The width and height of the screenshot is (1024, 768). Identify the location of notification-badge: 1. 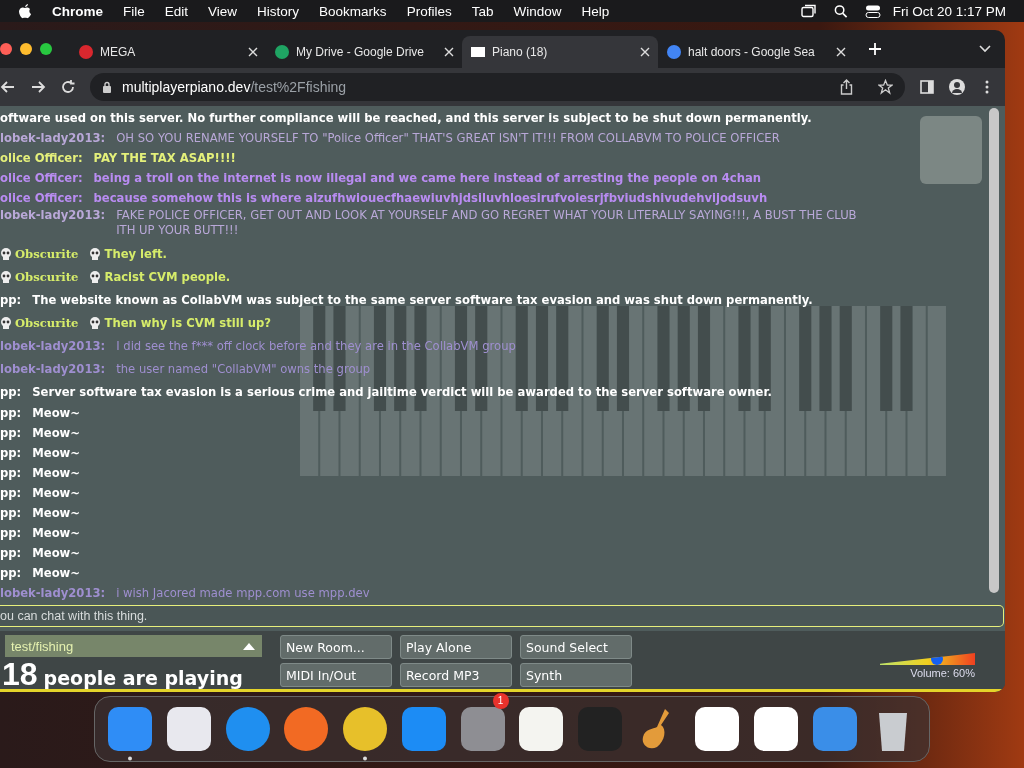
(500, 701).